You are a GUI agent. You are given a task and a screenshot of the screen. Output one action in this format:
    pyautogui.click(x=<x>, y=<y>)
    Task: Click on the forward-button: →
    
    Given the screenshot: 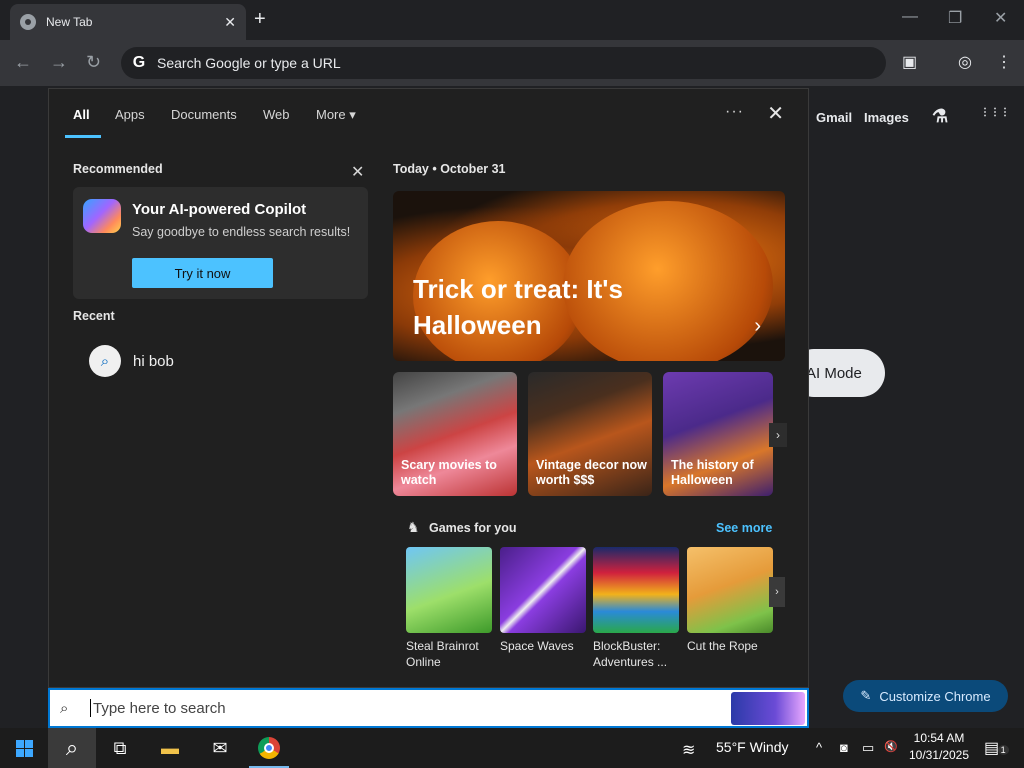 What is the action you would take?
    pyautogui.click(x=59, y=62)
    